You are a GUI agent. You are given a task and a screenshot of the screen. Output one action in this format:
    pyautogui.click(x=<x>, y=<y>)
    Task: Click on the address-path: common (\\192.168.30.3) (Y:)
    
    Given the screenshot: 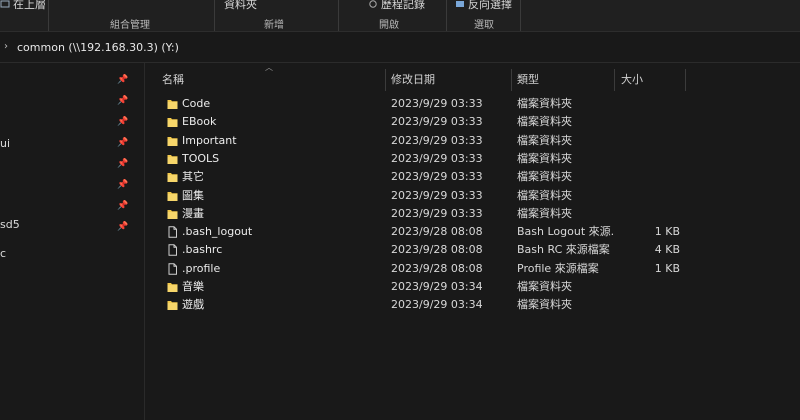 What is the action you would take?
    pyautogui.click(x=98, y=47)
    